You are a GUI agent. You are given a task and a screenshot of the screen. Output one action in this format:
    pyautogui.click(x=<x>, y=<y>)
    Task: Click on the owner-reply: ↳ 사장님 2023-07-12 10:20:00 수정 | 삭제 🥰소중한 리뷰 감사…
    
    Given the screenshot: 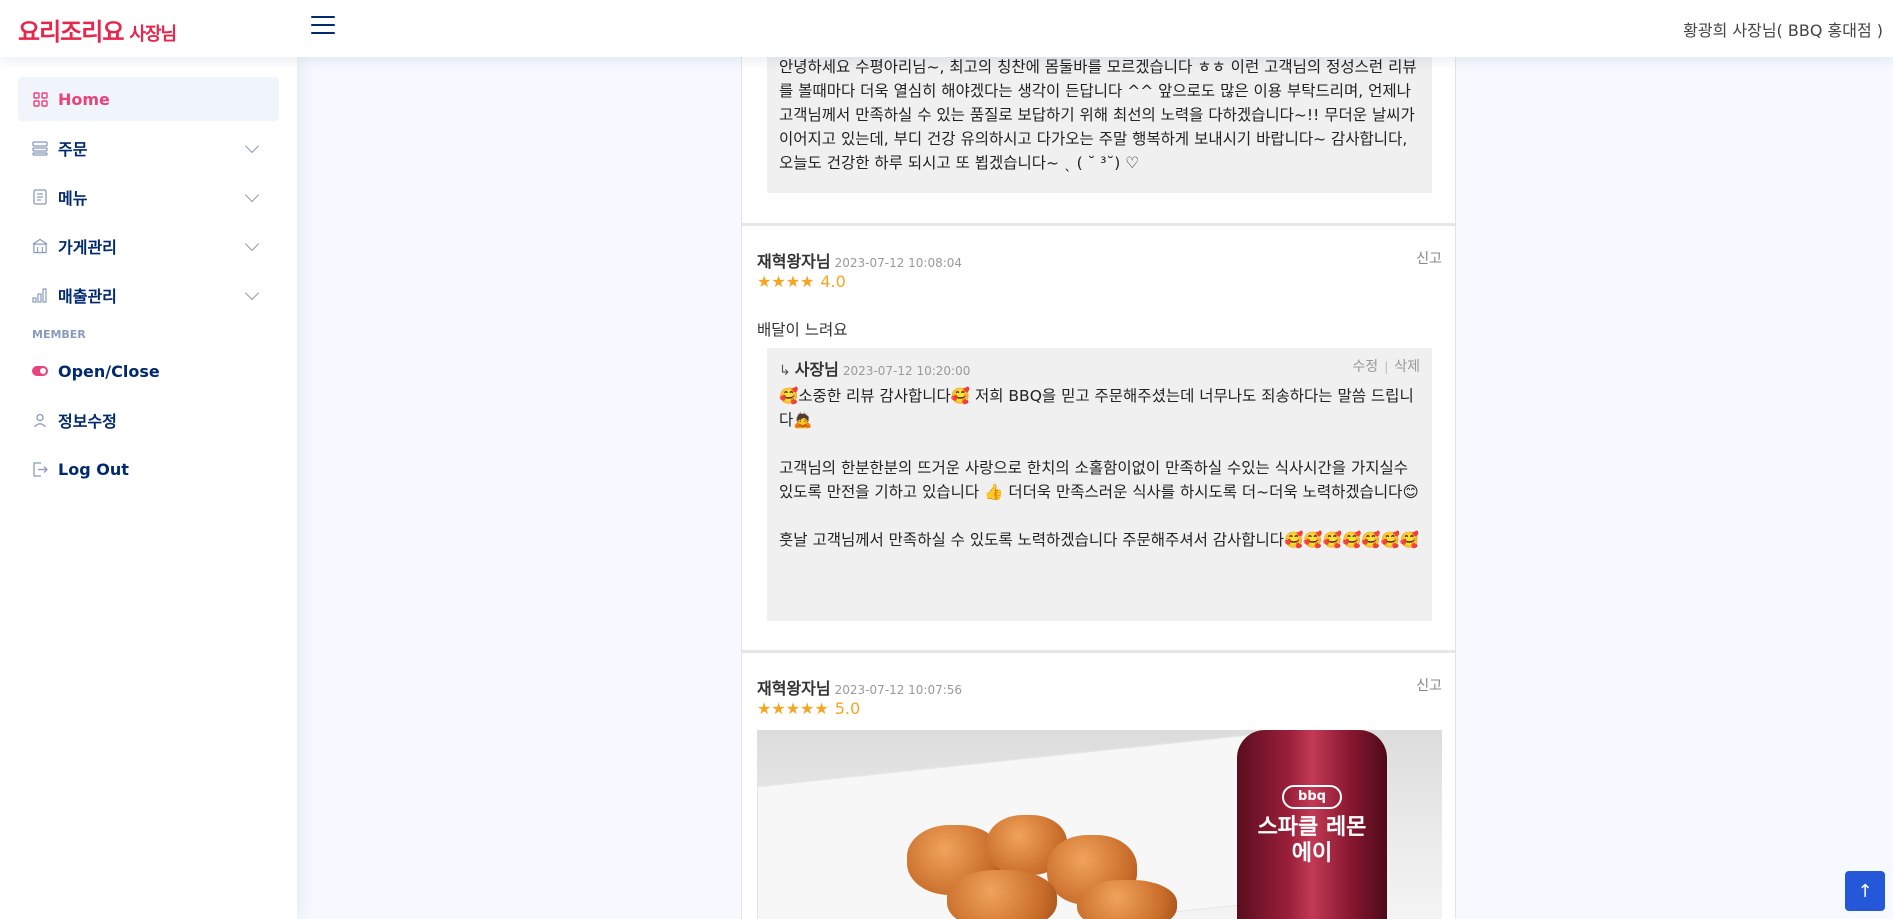 What is the action you would take?
    pyautogui.click(x=1099, y=484)
    